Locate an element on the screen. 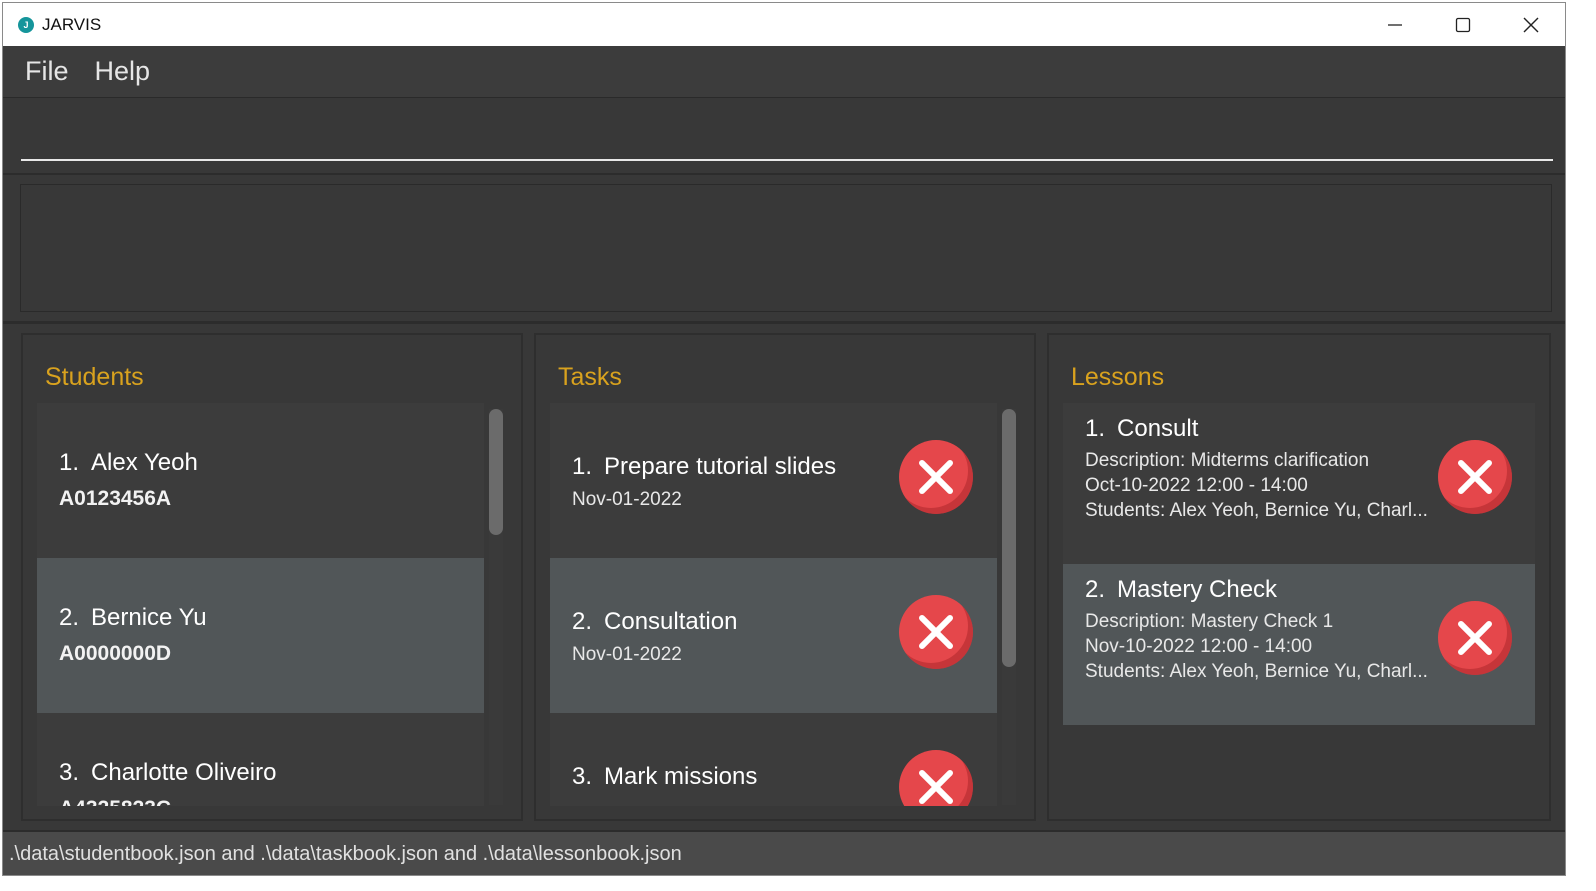  student-name: 3. Charlotte Oliveiro is located at coordinates (167, 773).